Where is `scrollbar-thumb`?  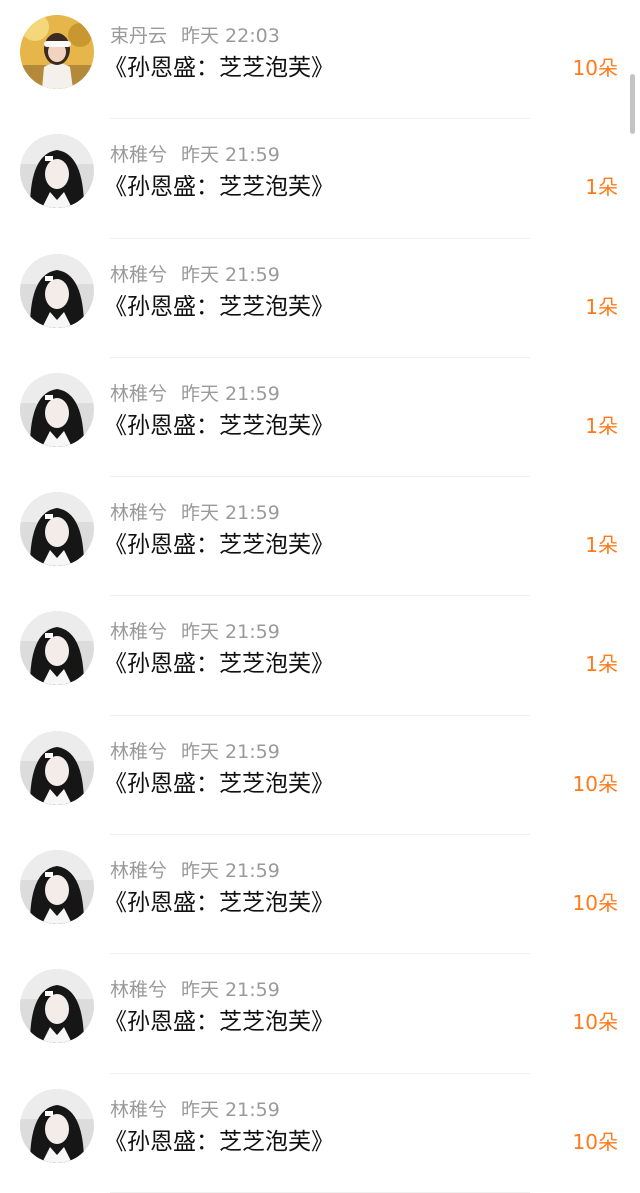 scrollbar-thumb is located at coordinates (632, 104).